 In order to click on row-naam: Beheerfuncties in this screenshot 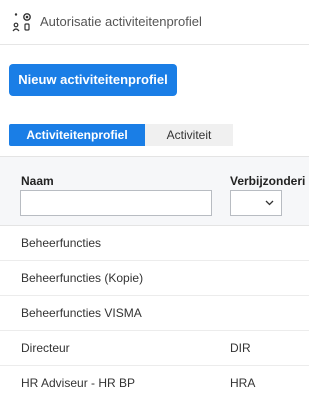, I will do `click(61, 243)`.